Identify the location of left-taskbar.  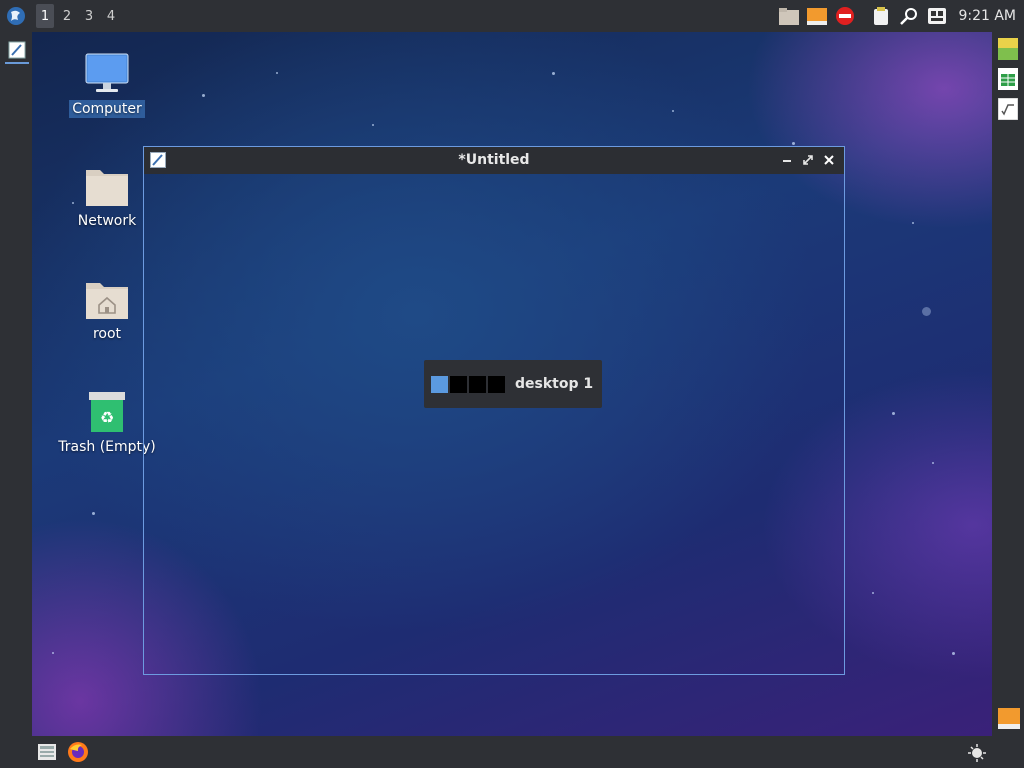
(16, 384).